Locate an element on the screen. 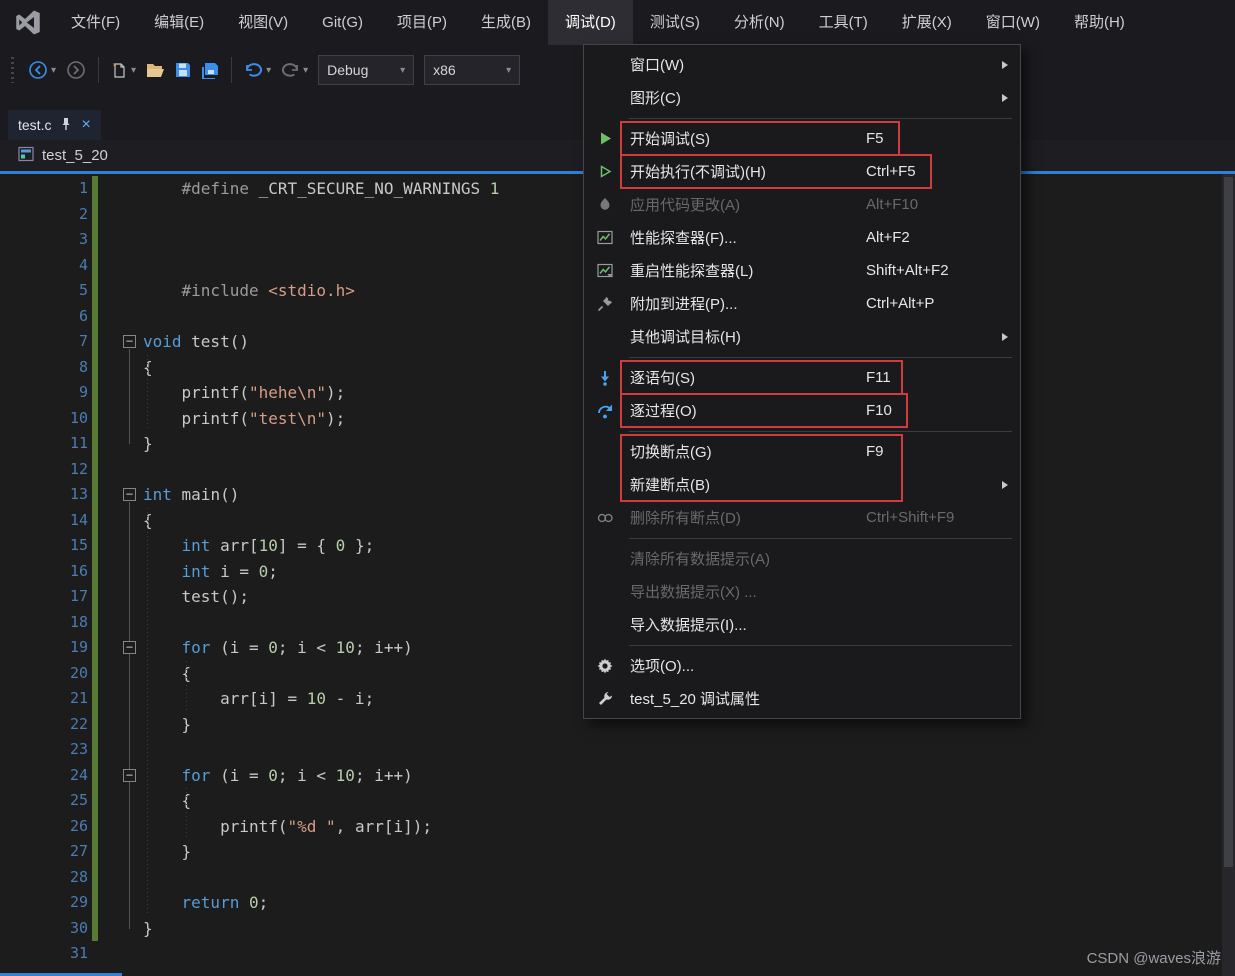 This screenshot has width=1235, height=976. code-line: 30} is located at coordinates (617, 928).